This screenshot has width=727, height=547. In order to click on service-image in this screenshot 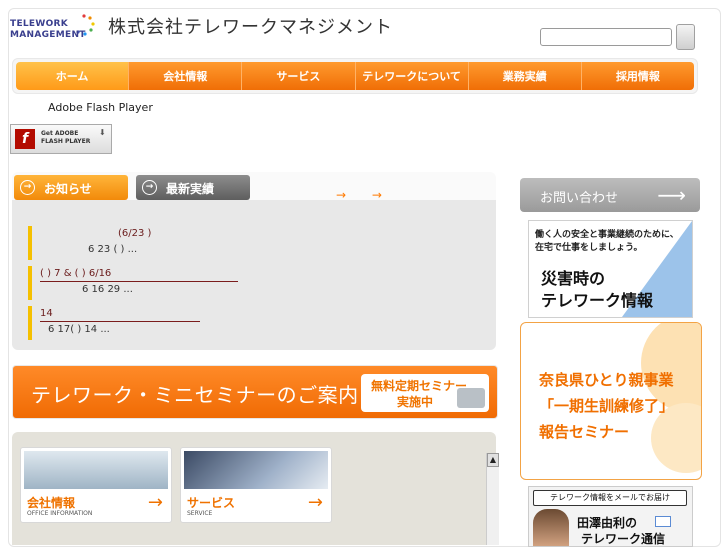, I will do `click(256, 470)`.